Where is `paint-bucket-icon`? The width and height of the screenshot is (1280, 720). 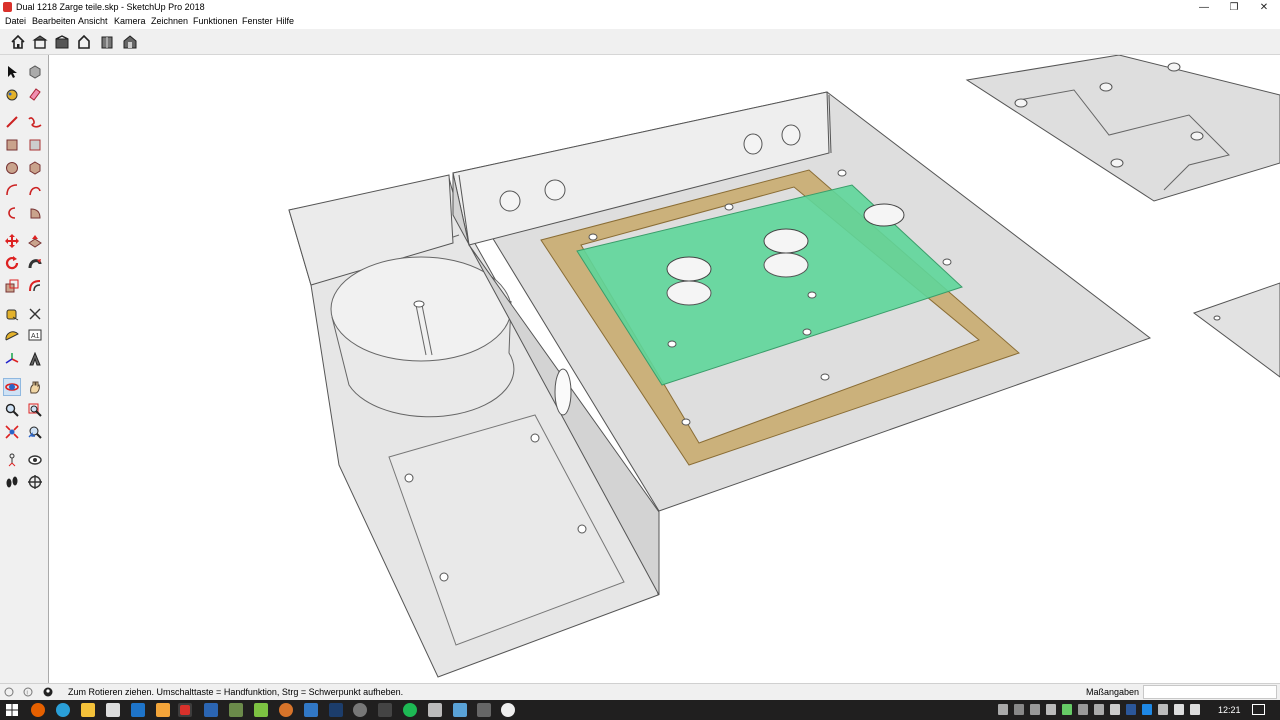 paint-bucket-icon is located at coordinates (12, 94).